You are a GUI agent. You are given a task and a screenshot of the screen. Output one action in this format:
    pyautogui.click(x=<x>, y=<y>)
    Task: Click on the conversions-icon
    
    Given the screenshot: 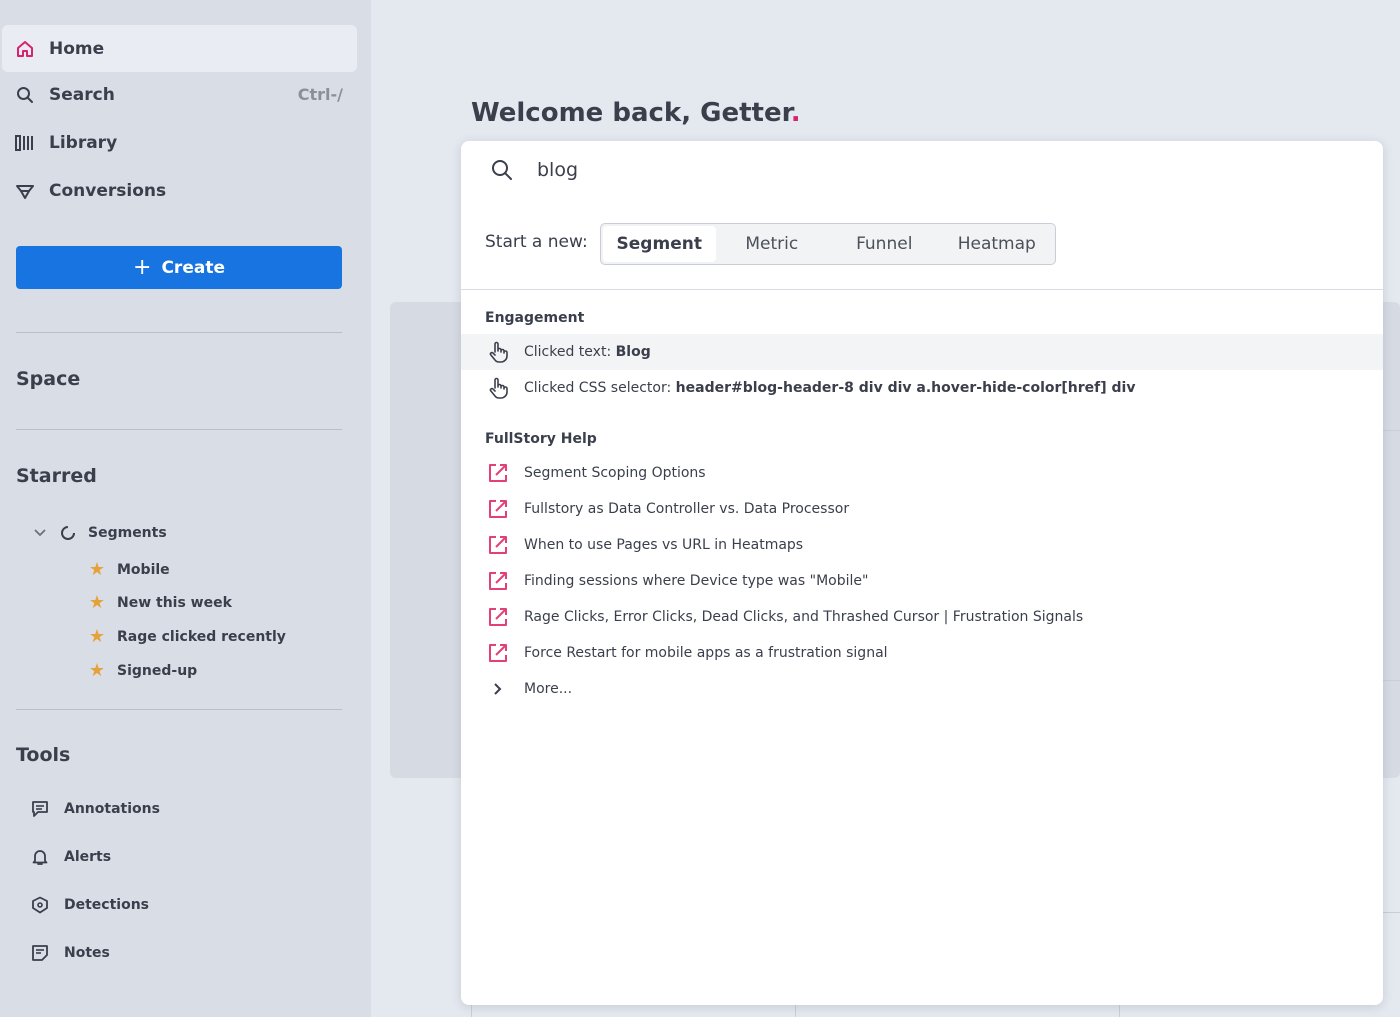 What is the action you would take?
    pyautogui.click(x=25, y=191)
    